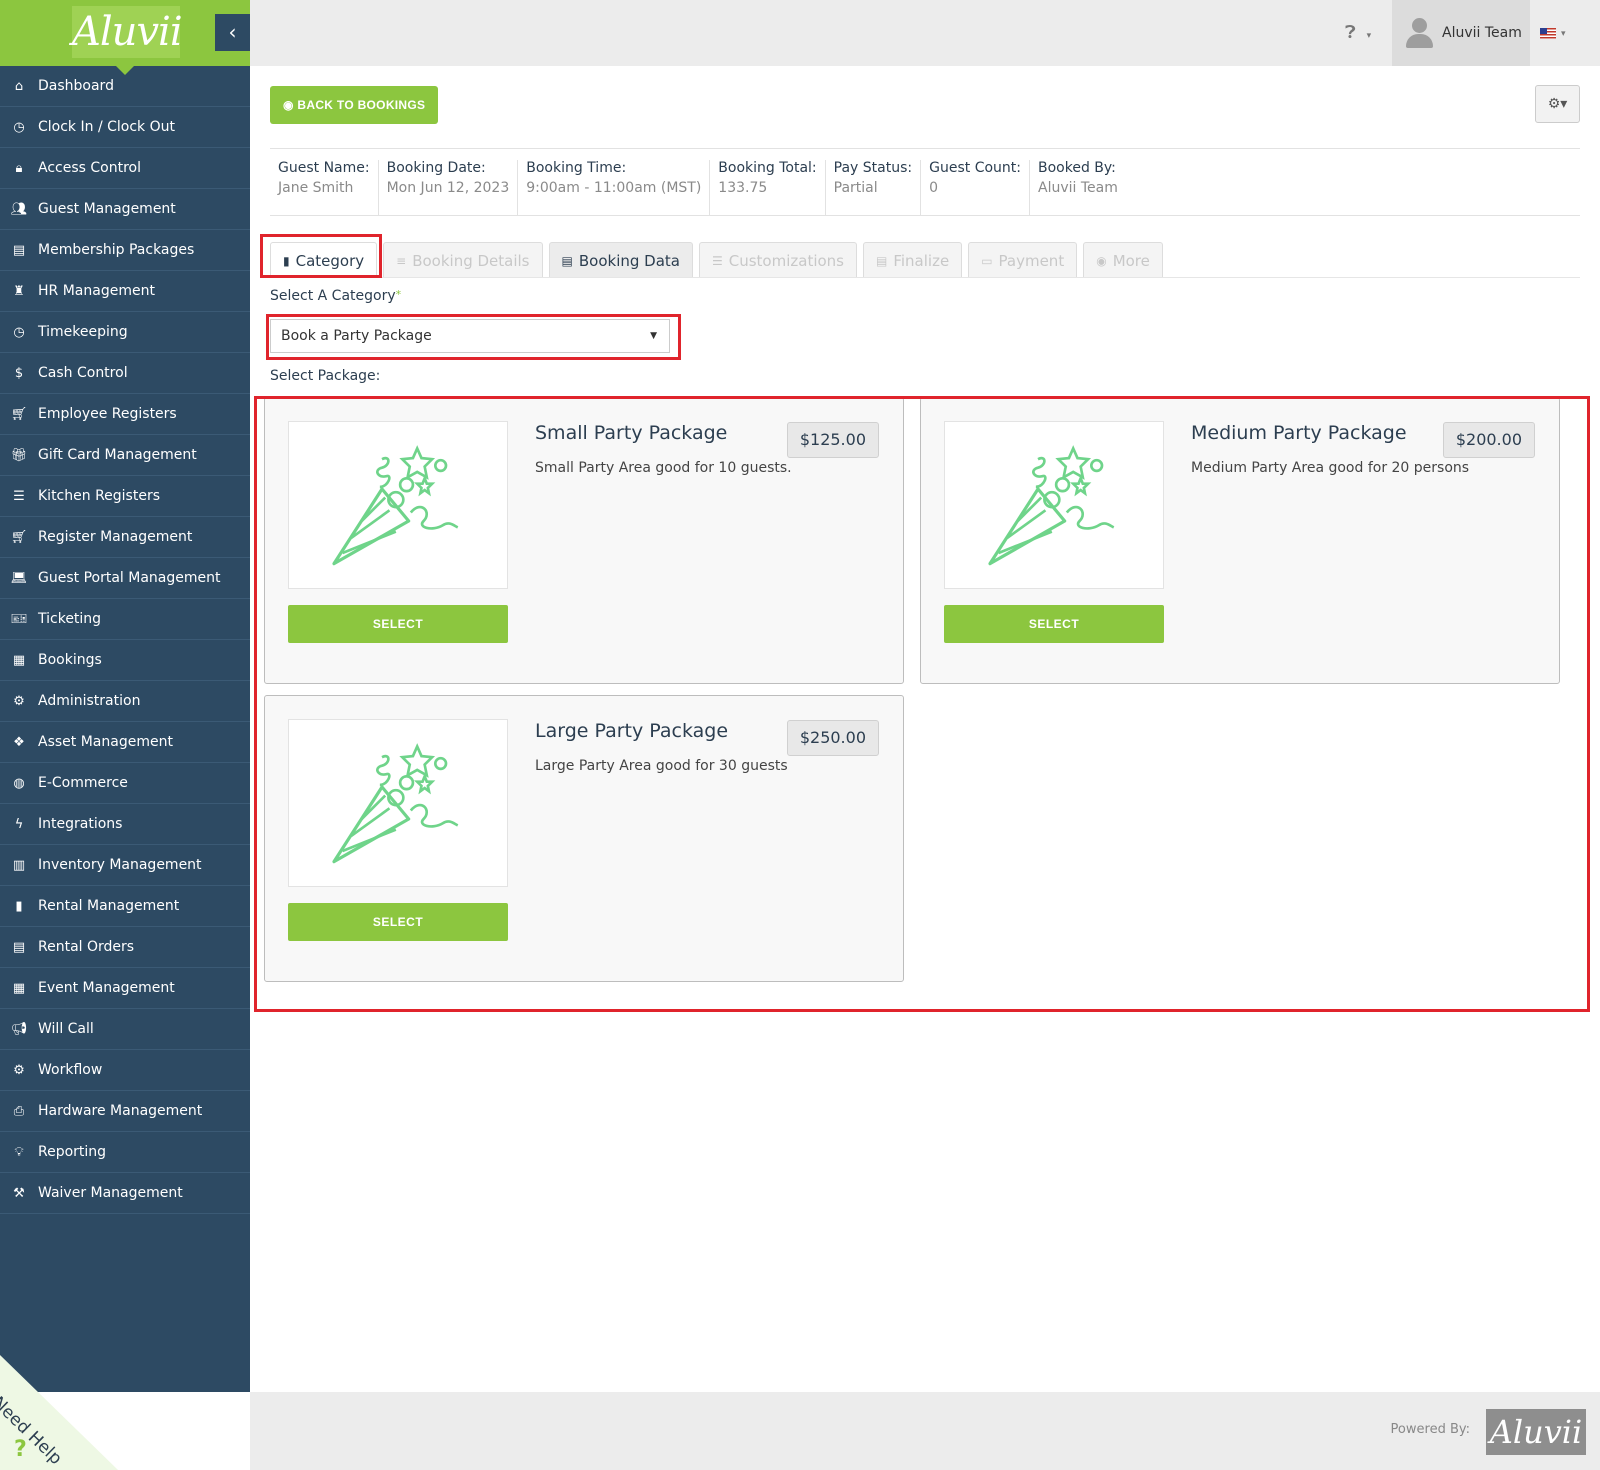 The height and width of the screenshot is (1470, 1600). Describe the element at coordinates (125, 496) in the screenshot. I see `sidebar-item-kitchen-registers: ☰ Kitchen Registers` at that location.